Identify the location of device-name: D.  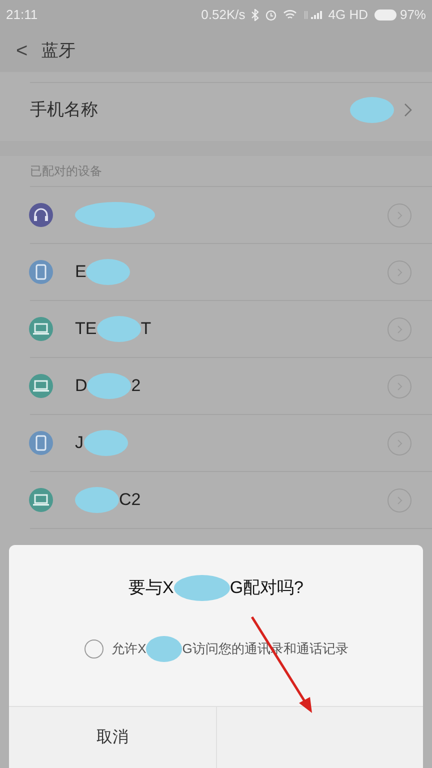
(81, 386).